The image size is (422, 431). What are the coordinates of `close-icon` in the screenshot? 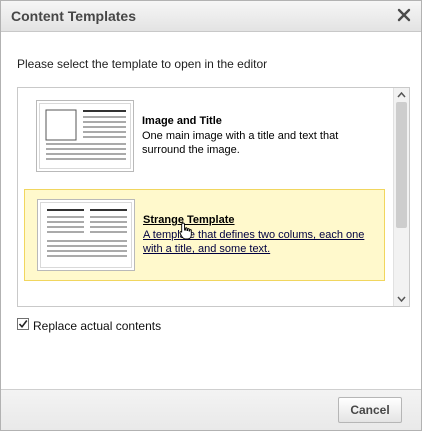 It's located at (404, 15).